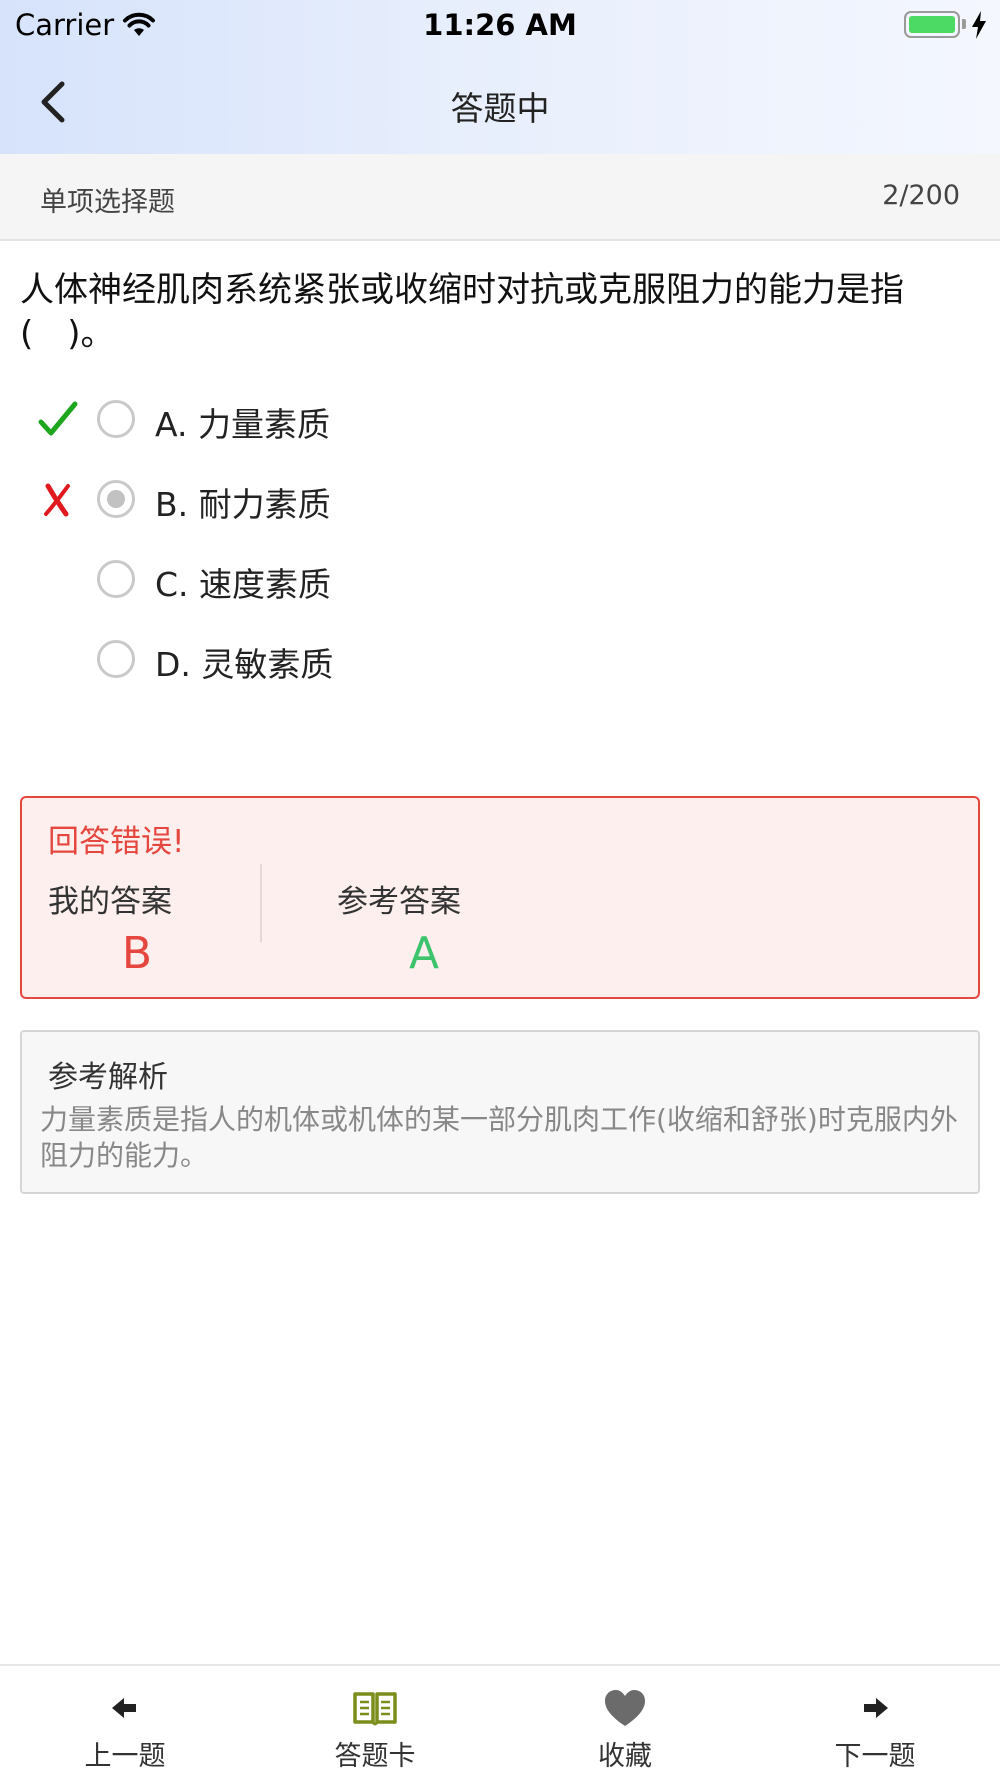 Image resolution: width=1000 pixels, height=1778 pixels. I want to click on question-text: 人体神经肌肉系统紧张或收缩时对抗或克服阻力的能力是指( )。, so click(462, 312).